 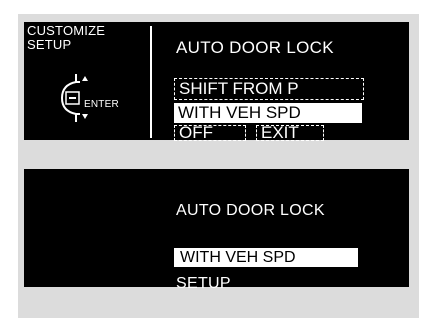 I want to click on arrow-up-icon, so click(x=85, y=78).